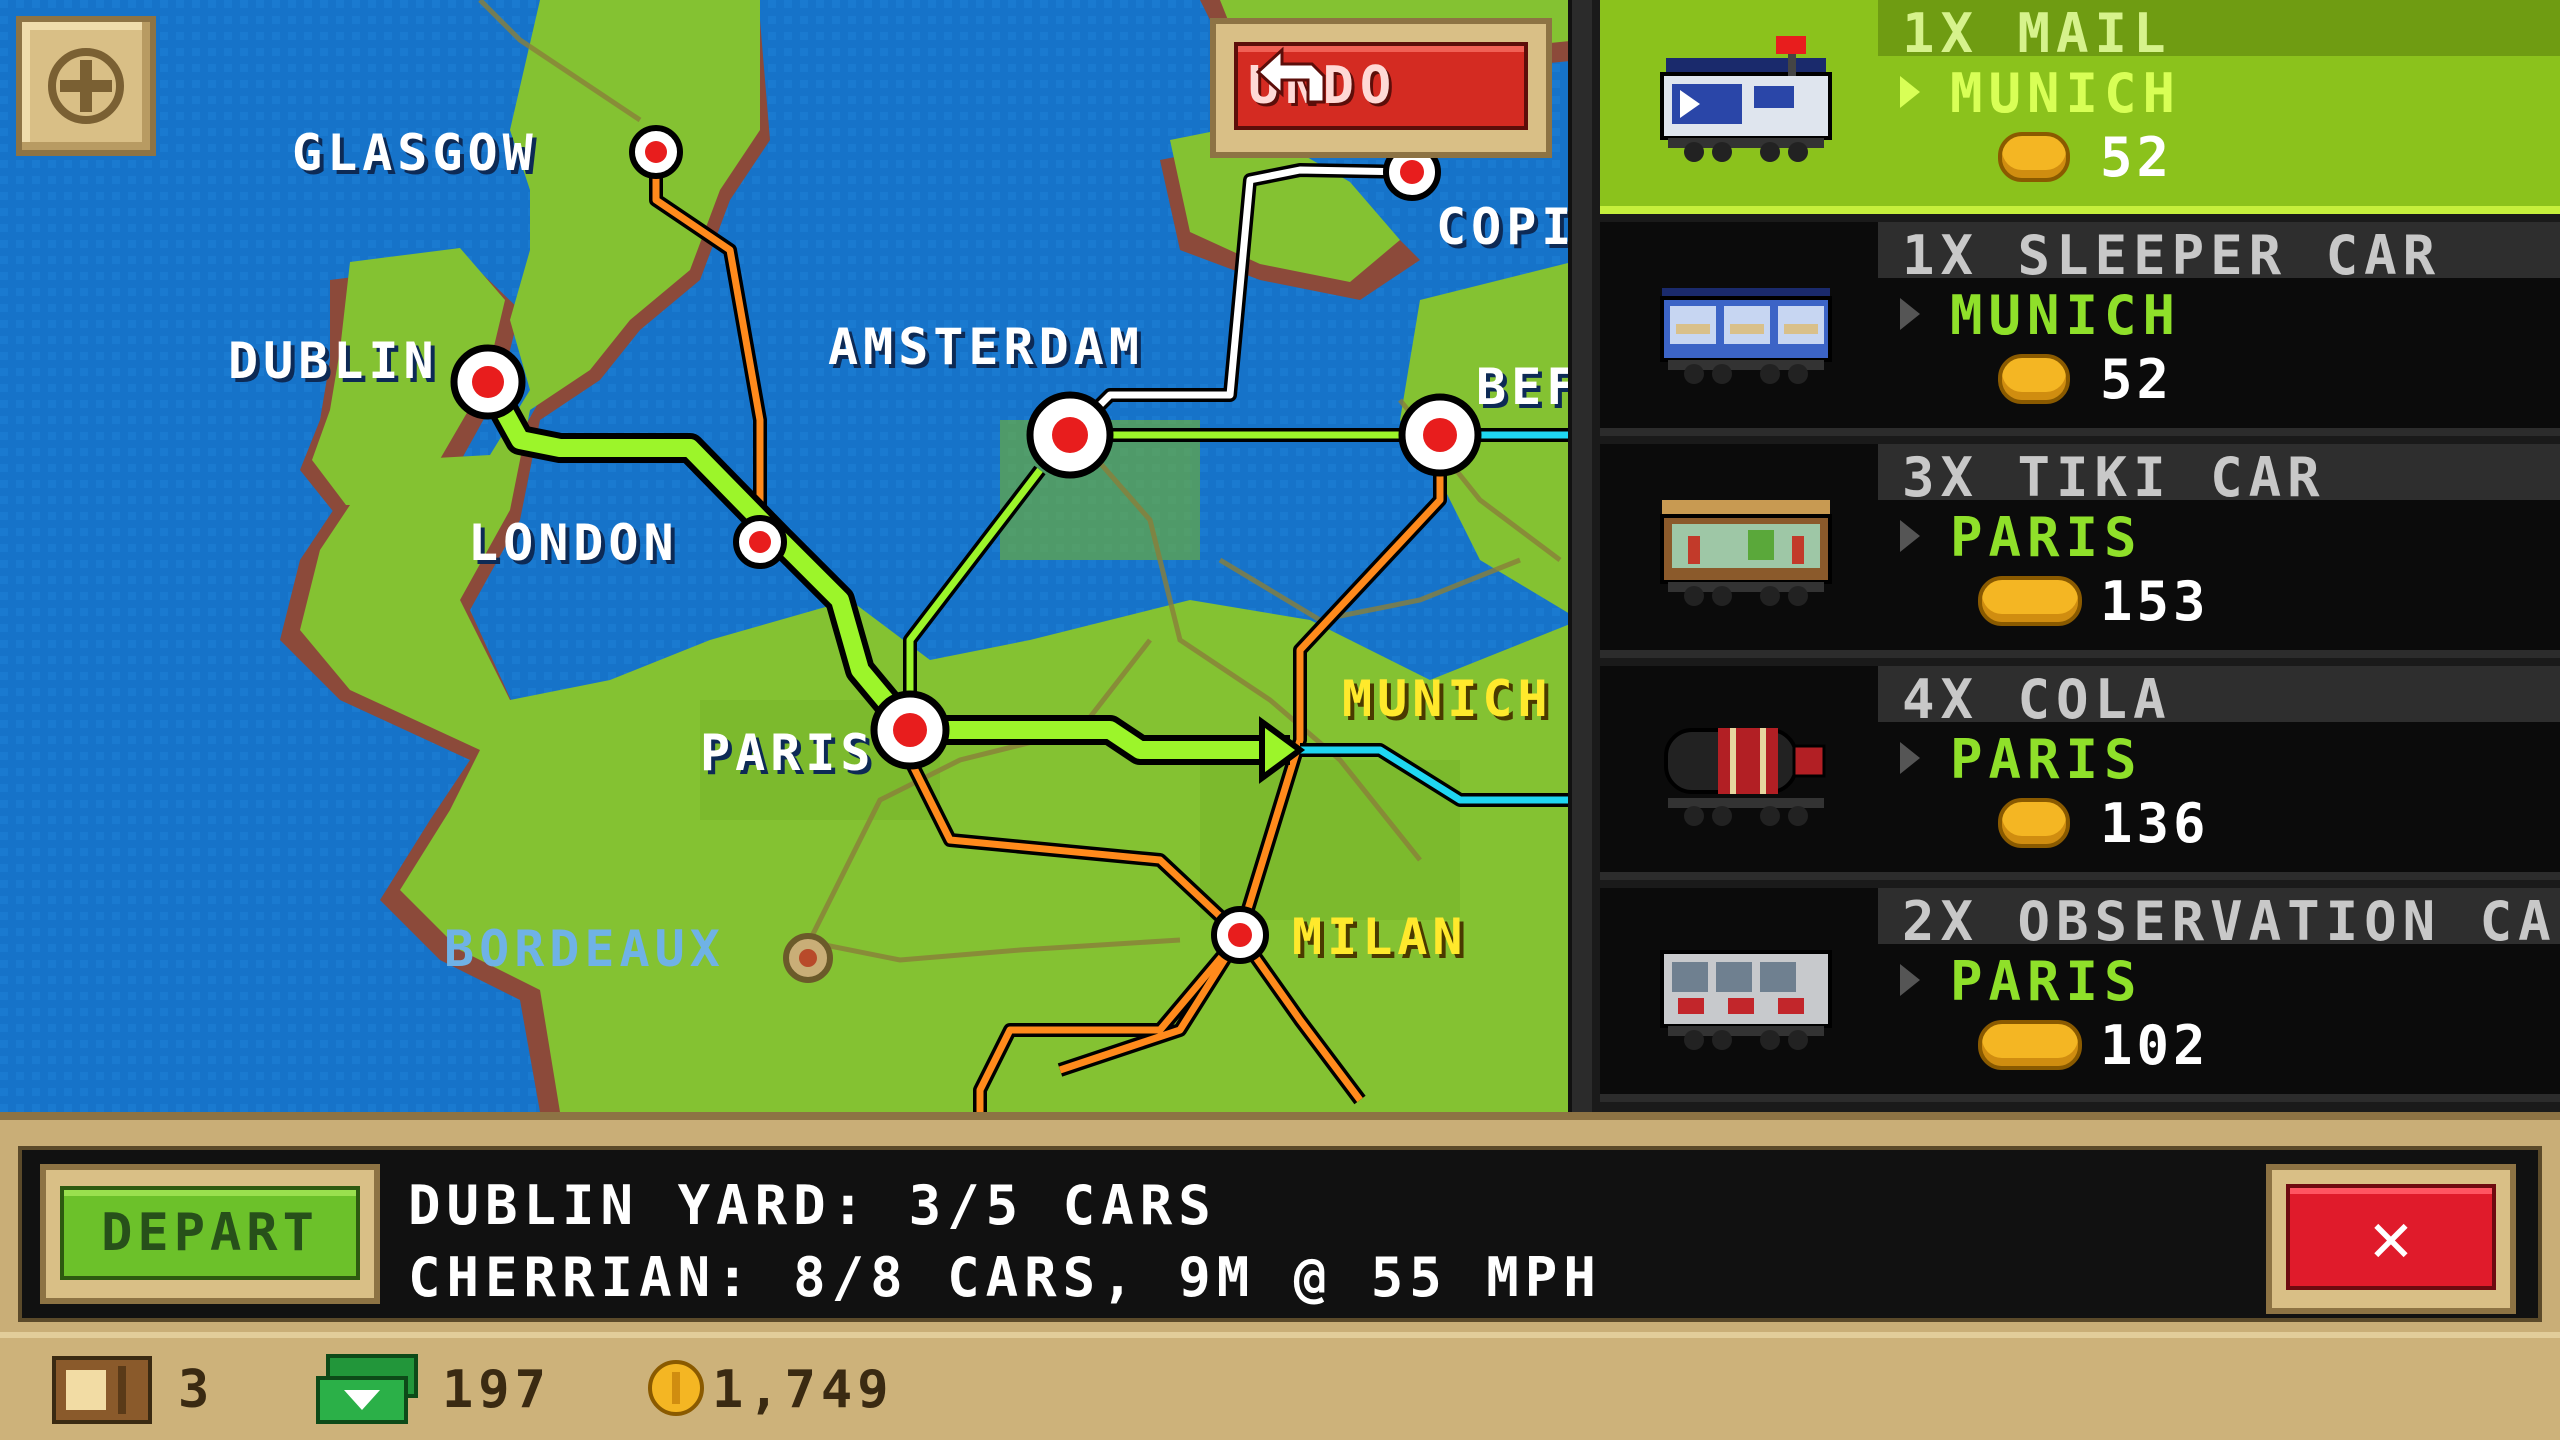 The height and width of the screenshot is (1440, 2560). I want to click on coin-count: 1,749, so click(803, 1390).